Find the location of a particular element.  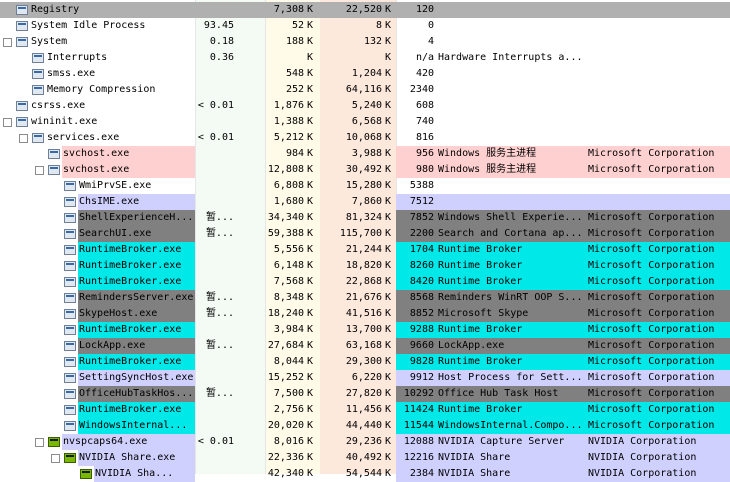

working-set-value: 5,240 is located at coordinates (366, 105).